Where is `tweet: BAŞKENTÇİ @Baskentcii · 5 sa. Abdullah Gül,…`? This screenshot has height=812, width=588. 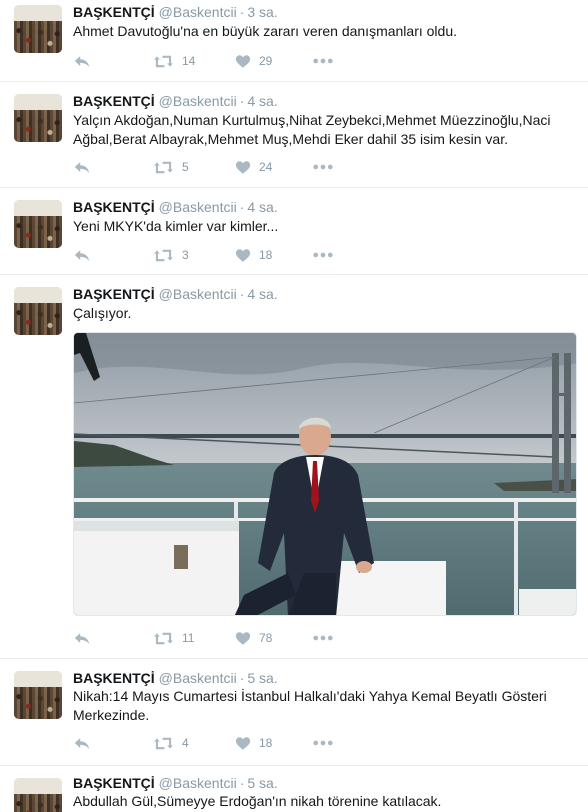 tweet: BAŞKENTÇİ @Baskentcii · 5 sa. Abdullah Gül,… is located at coordinates (294, 789).